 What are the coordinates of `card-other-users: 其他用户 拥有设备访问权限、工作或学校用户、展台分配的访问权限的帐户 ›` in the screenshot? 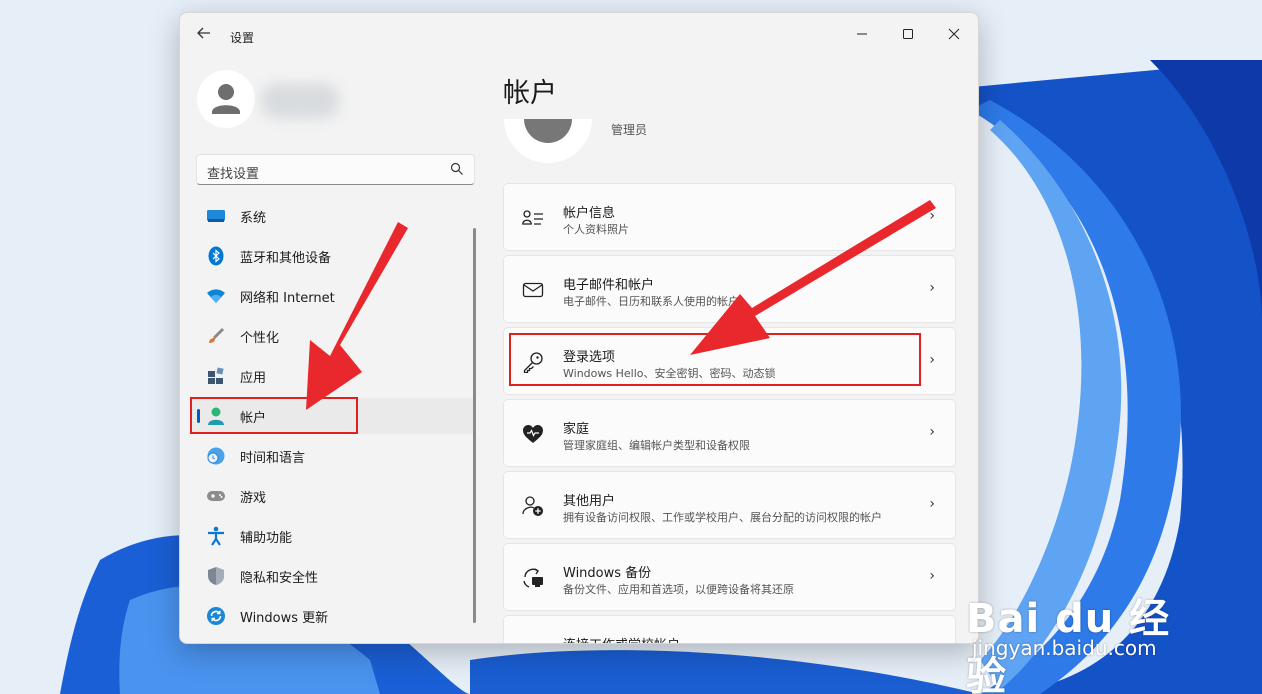 It's located at (729, 505).